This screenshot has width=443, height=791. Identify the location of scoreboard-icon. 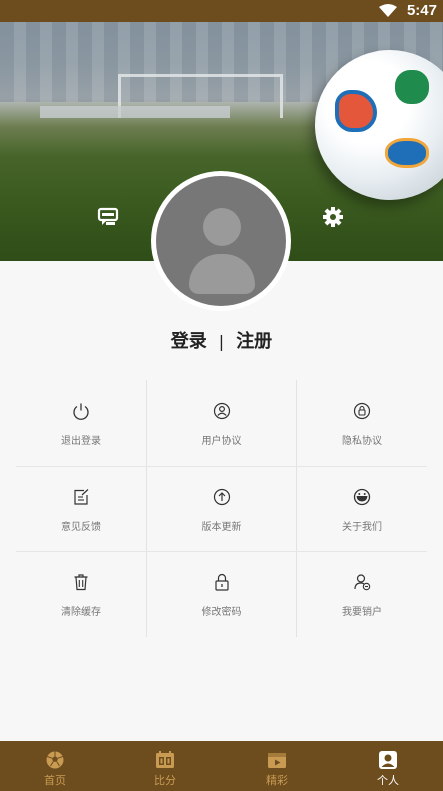
(165, 759).